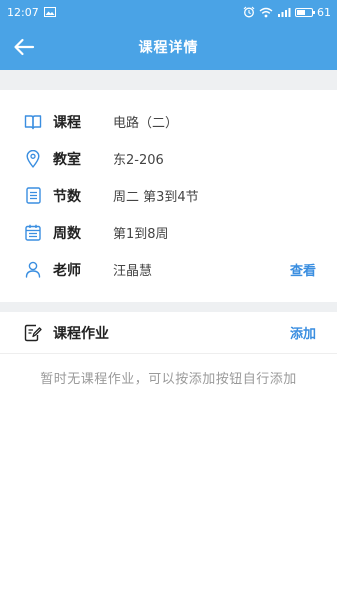  I want to click on weeks-label: 周数, so click(67, 233).